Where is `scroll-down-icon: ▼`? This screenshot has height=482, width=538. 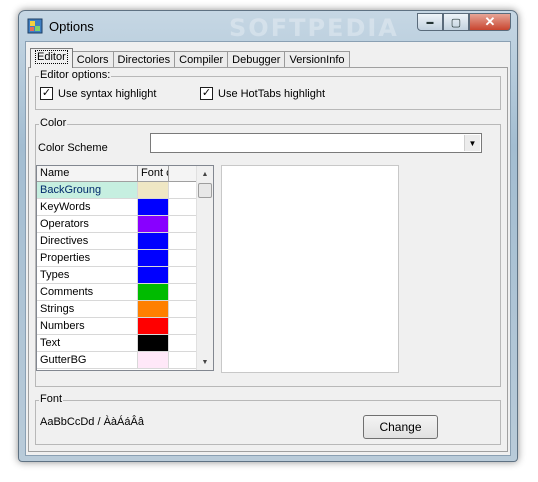 scroll-down-icon: ▼ is located at coordinates (205, 362).